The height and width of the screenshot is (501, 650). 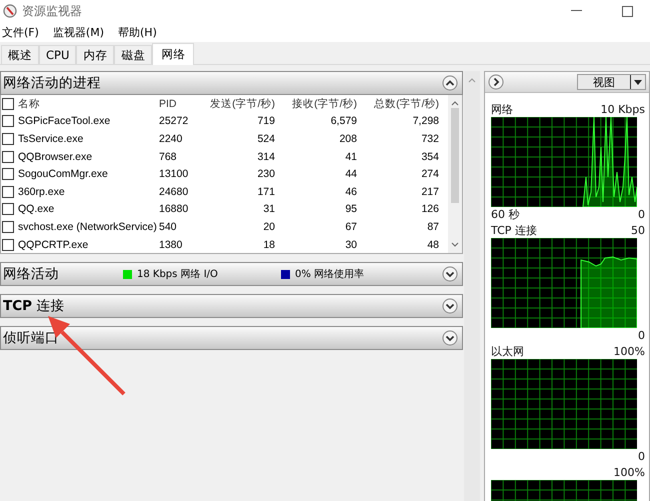 I want to click on view-dropdown: 视图, so click(x=611, y=82).